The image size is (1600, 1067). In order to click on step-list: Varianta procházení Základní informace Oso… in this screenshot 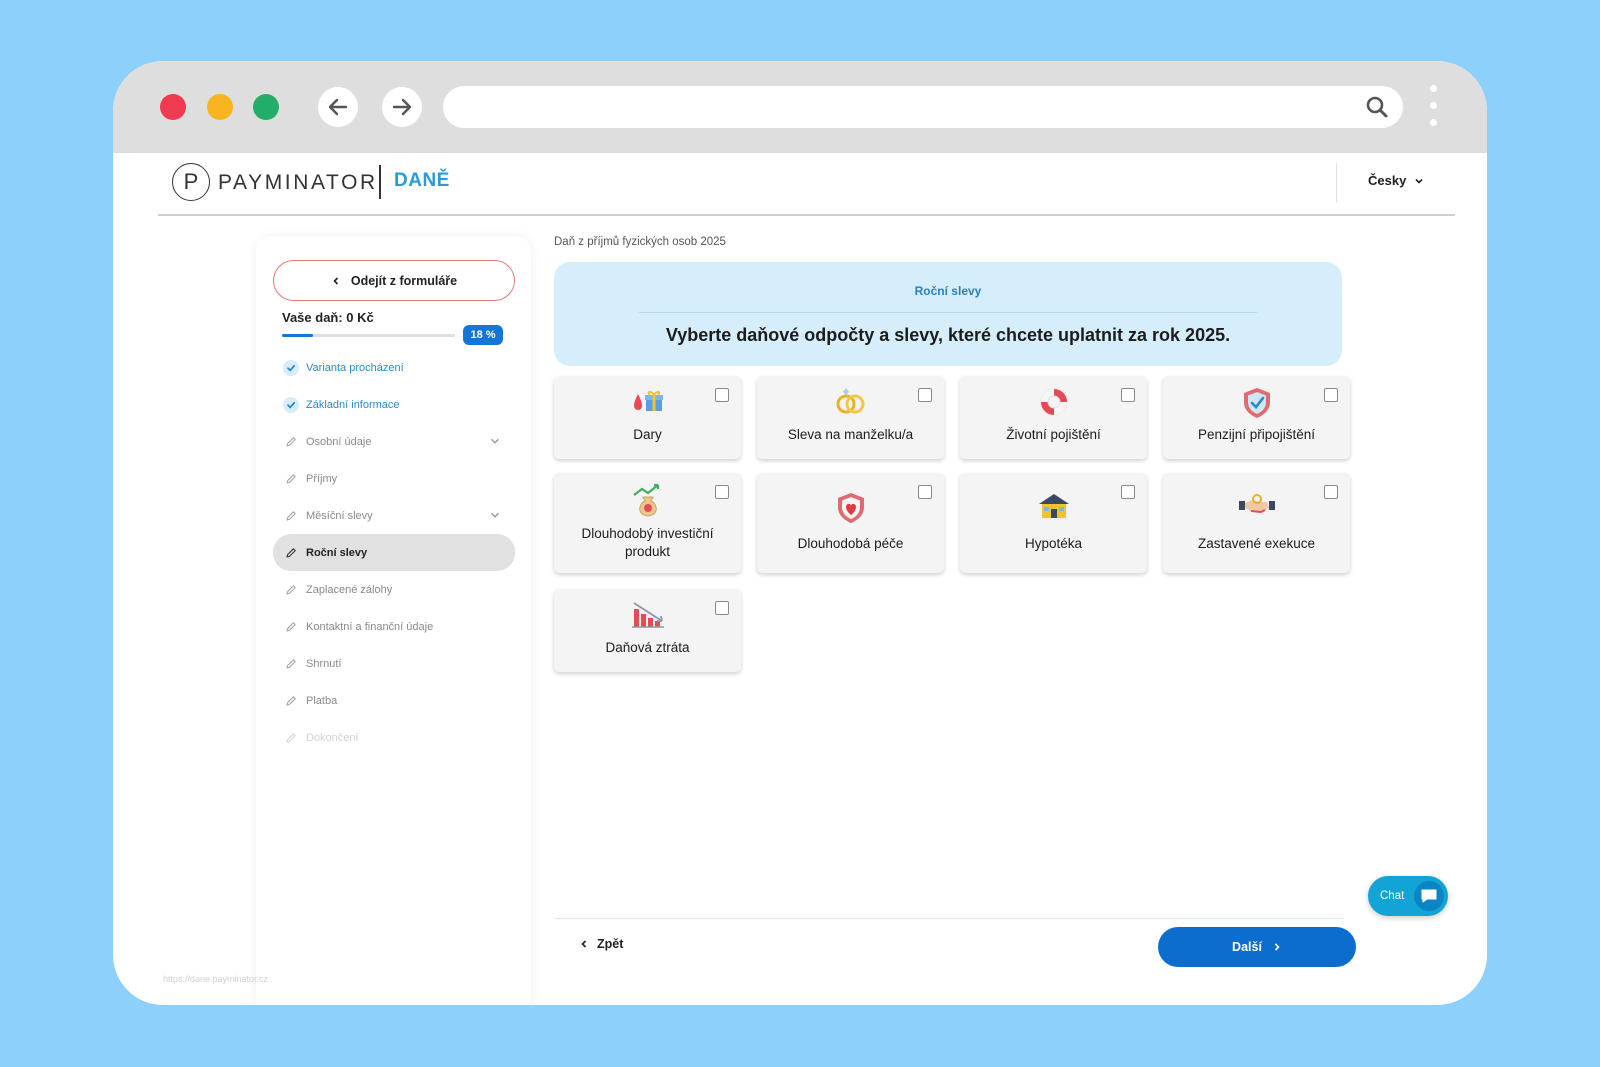, I will do `click(394, 552)`.